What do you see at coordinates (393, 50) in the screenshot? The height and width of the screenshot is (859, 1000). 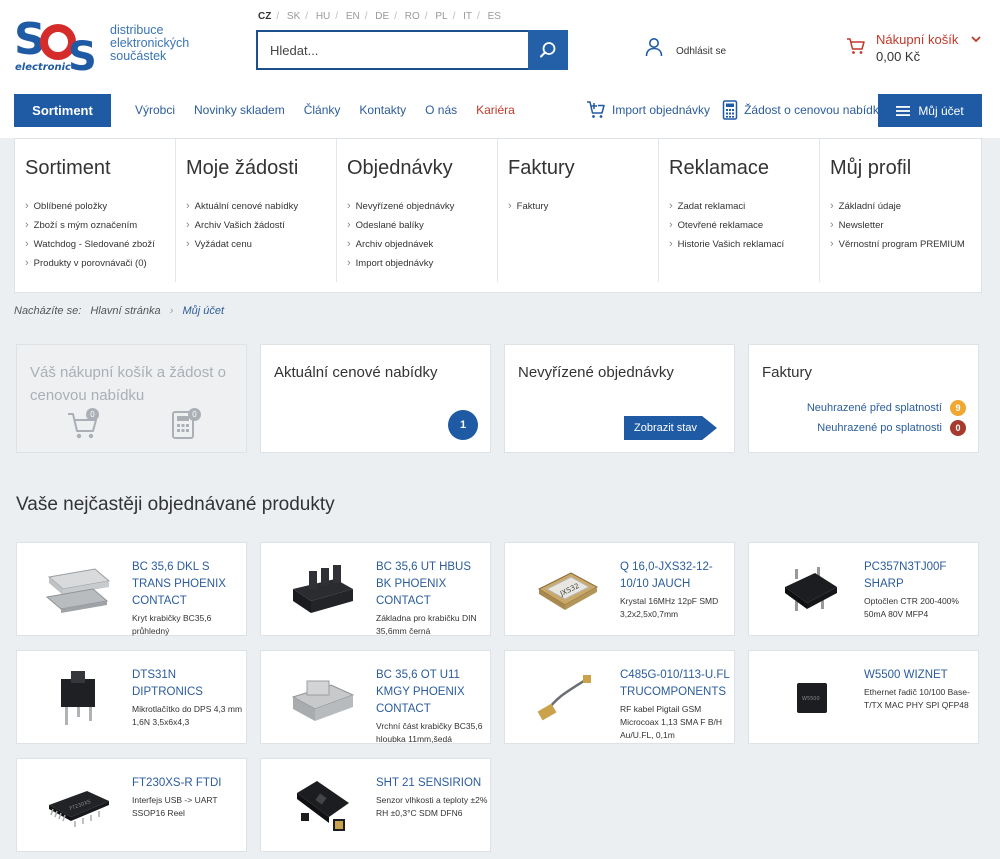 I see `search-input` at bounding box center [393, 50].